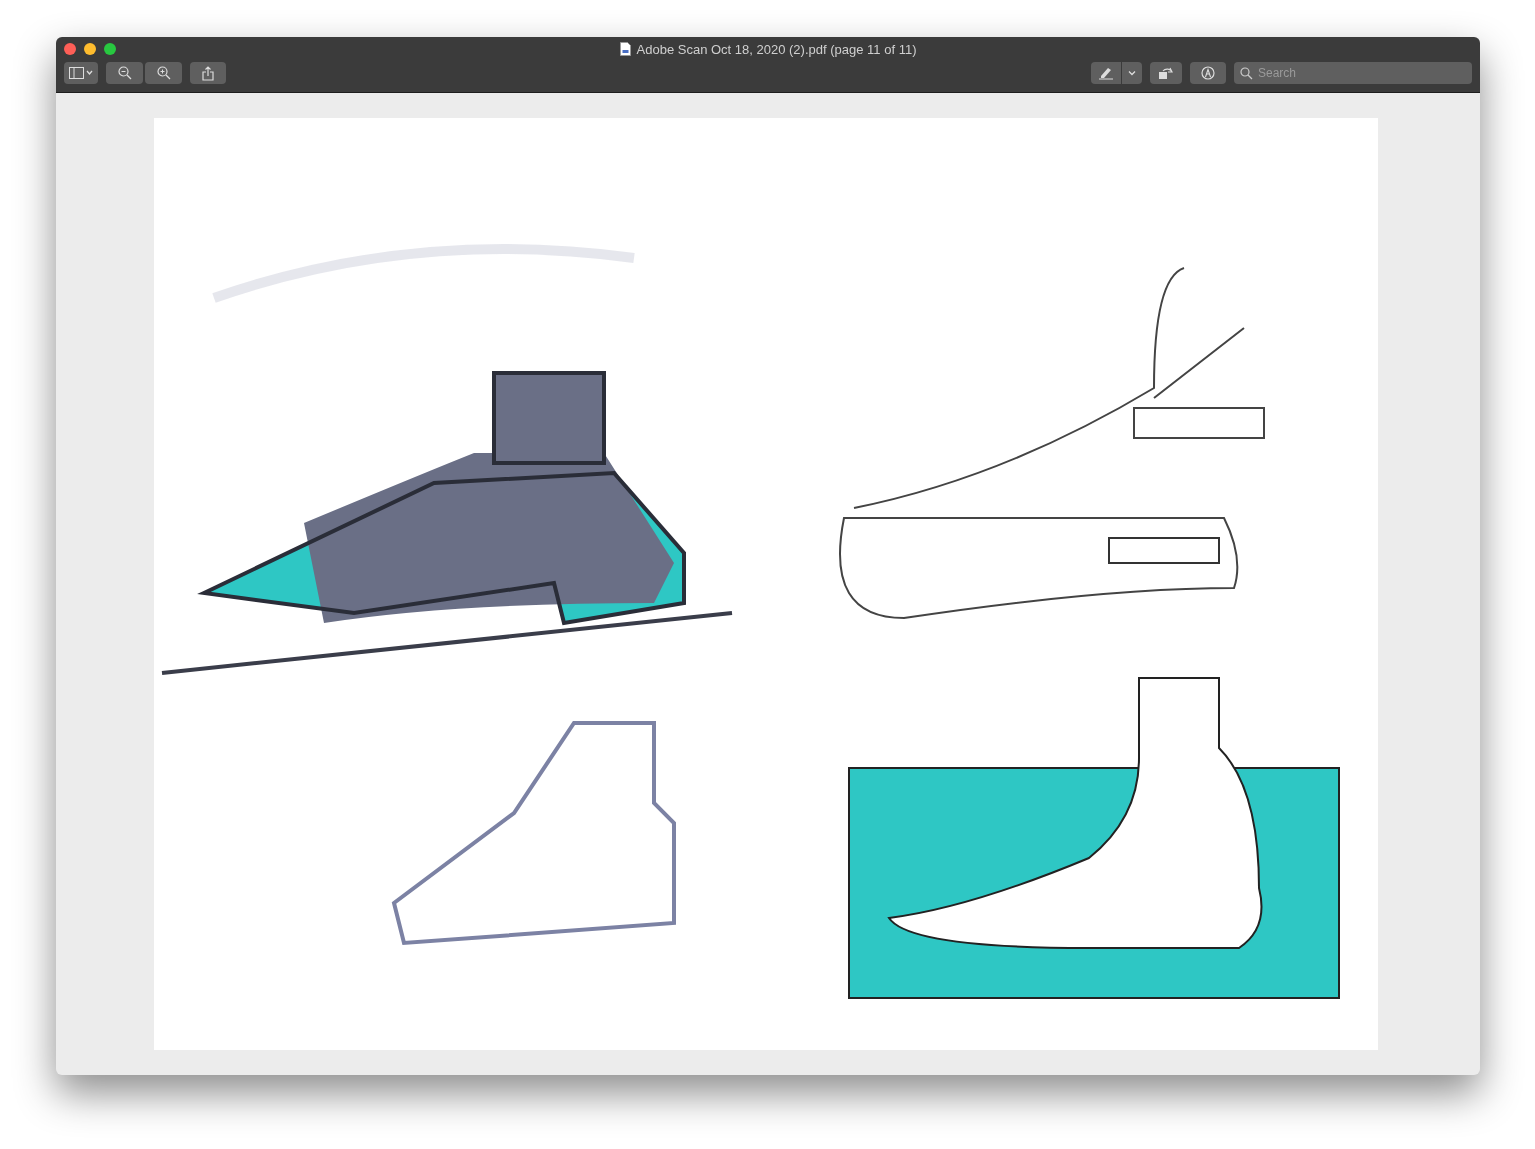  Describe the element at coordinates (625, 49) in the screenshot. I see `document-icon` at that location.